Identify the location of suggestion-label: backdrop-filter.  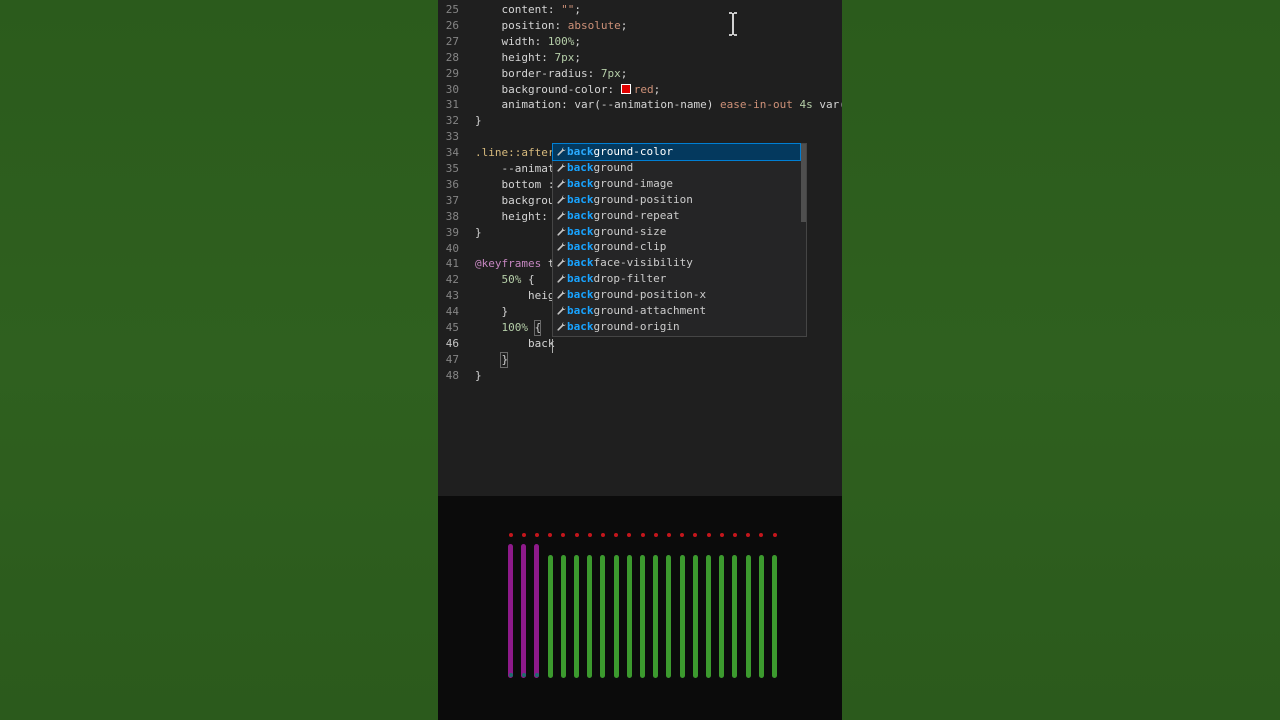
(616, 279).